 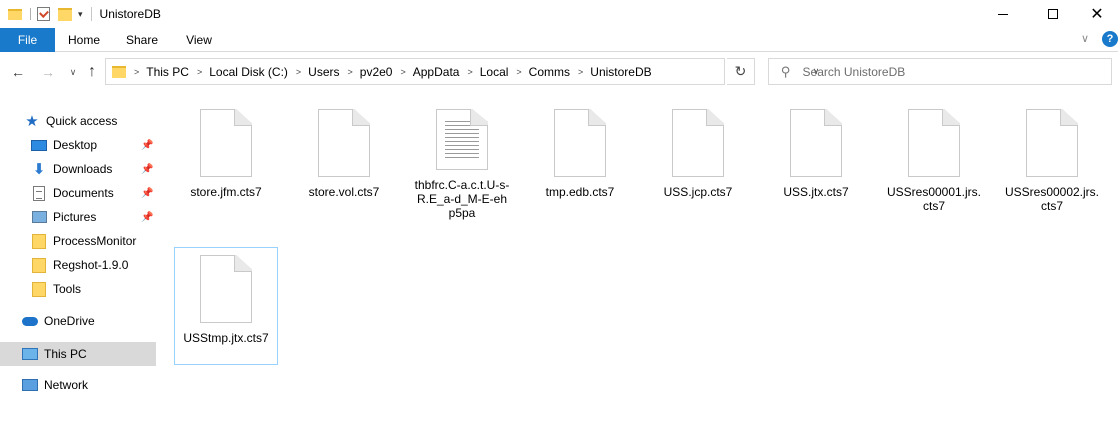 What do you see at coordinates (66, 385) in the screenshot?
I see `sidebar-item-label: Network` at bounding box center [66, 385].